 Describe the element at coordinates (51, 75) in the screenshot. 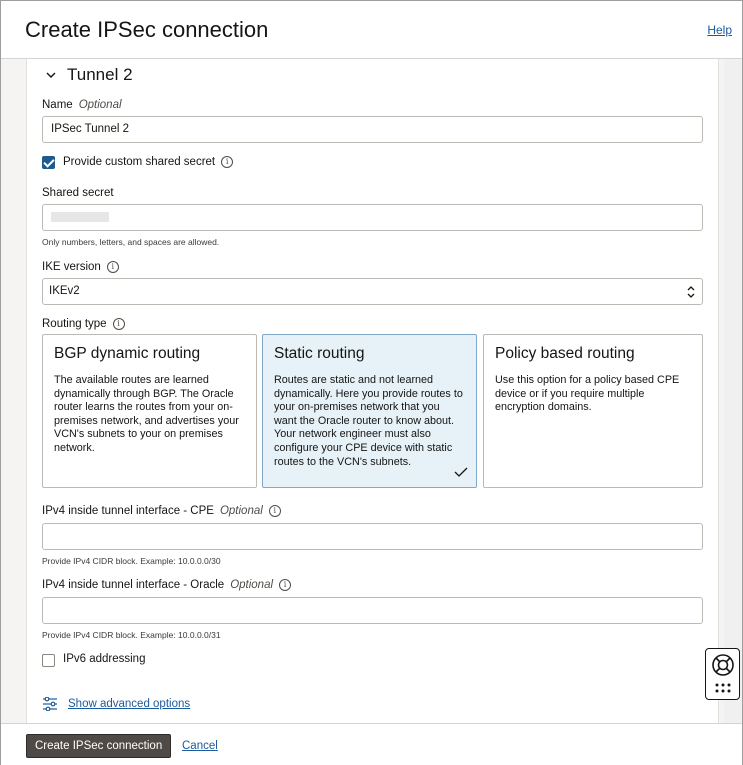

I see `chevron-down-icon` at that location.